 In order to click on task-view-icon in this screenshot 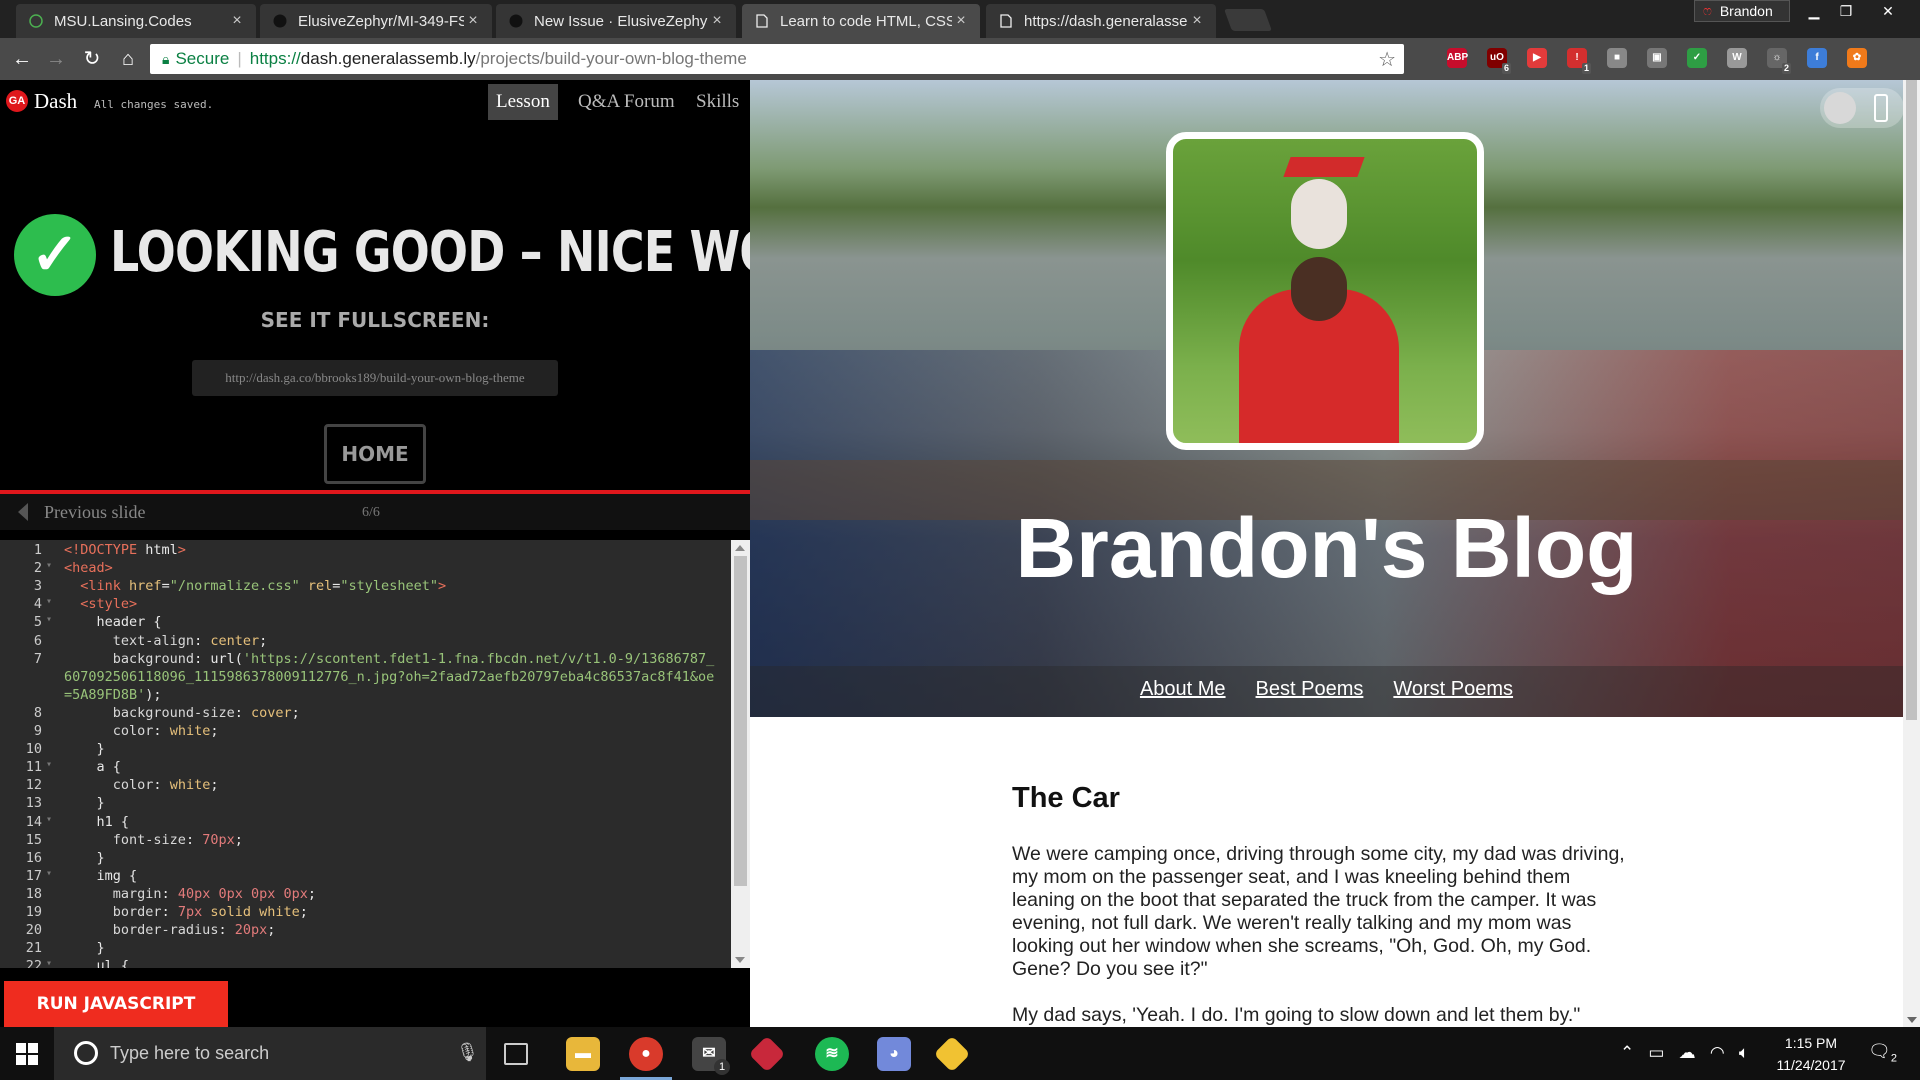, I will do `click(516, 1054)`.